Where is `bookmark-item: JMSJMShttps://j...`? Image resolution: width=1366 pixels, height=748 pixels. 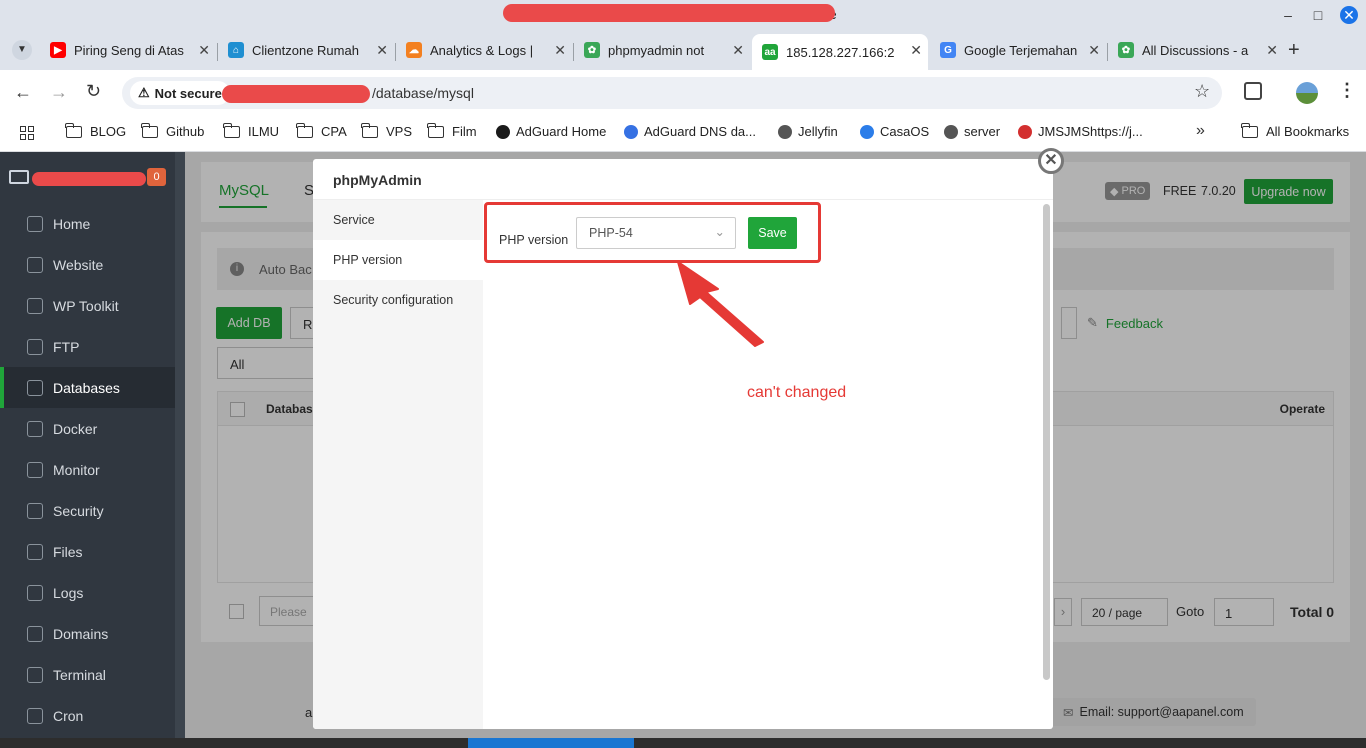 bookmark-item: JMSJMShttps://j... is located at coordinates (1080, 131).